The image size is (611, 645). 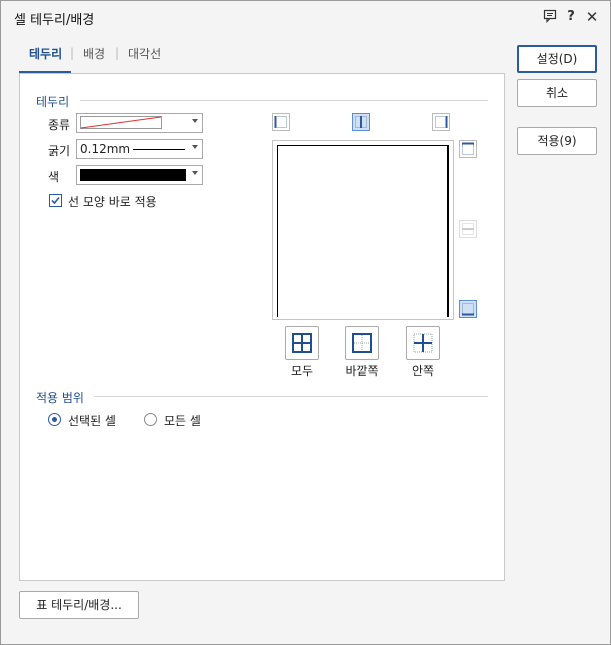 What do you see at coordinates (302, 371) in the screenshot?
I see `all-borders-label: 모두` at bounding box center [302, 371].